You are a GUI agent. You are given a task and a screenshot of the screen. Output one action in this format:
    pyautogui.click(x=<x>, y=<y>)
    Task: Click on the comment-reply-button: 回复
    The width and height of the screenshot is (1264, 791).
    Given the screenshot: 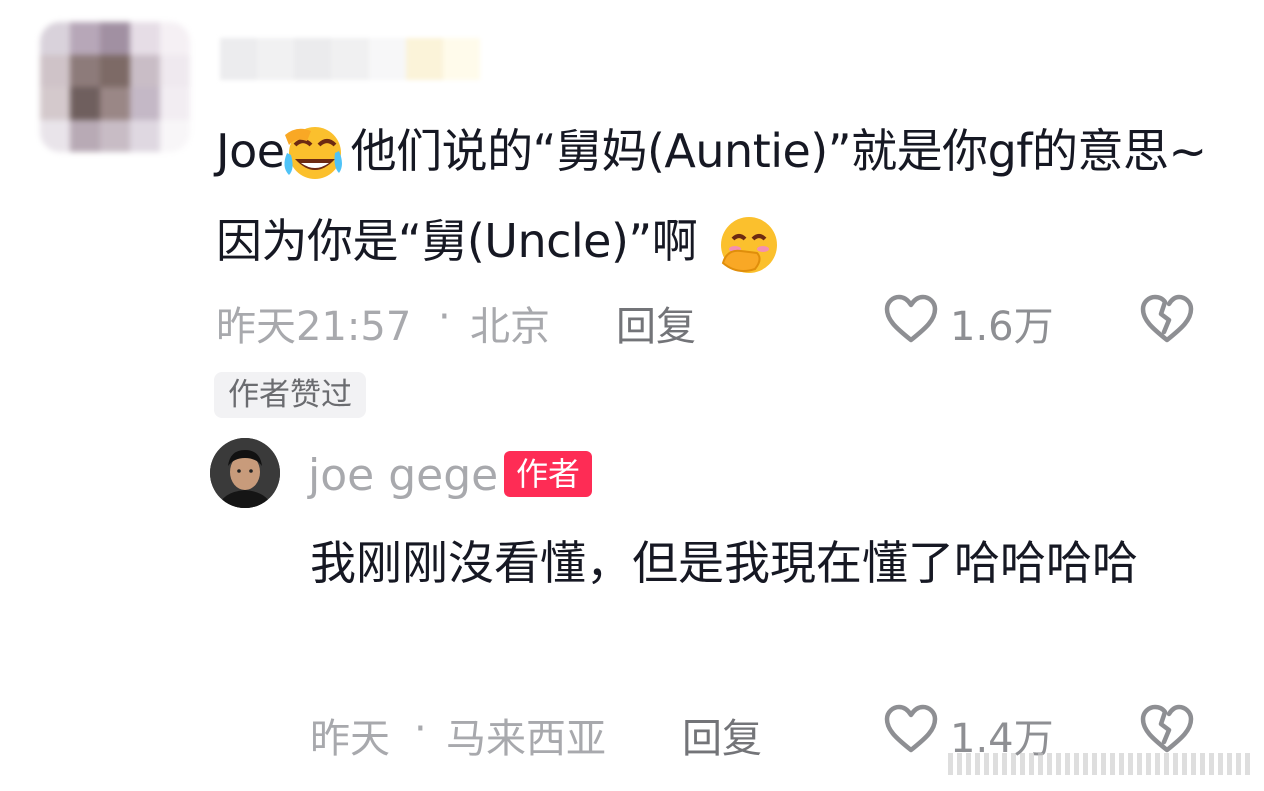 What is the action you would take?
    pyautogui.click(x=656, y=323)
    